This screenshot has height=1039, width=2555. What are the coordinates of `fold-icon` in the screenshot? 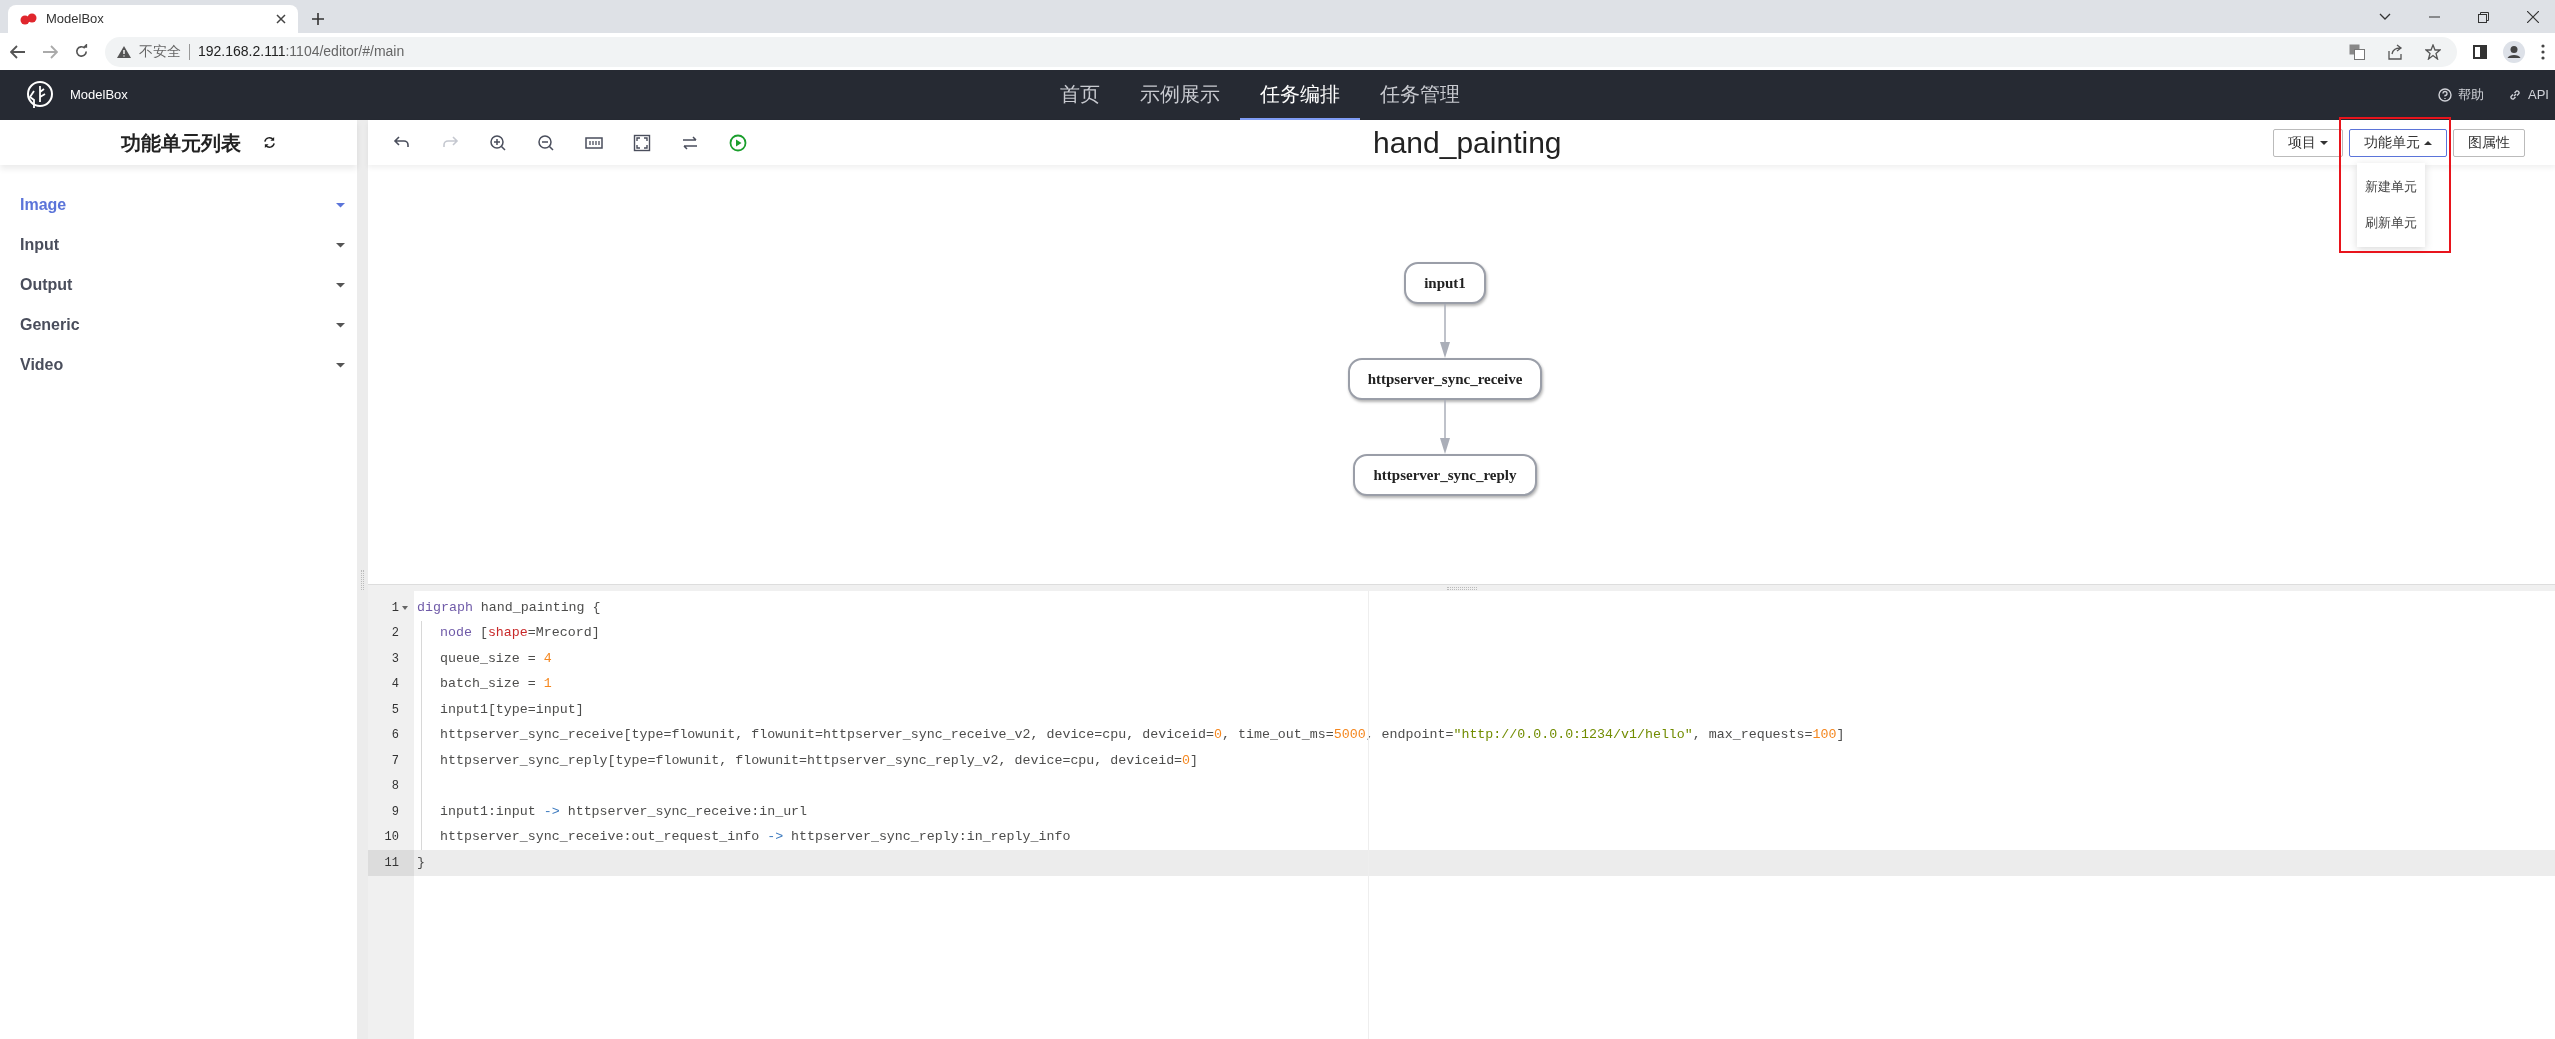 It's located at (405, 607).